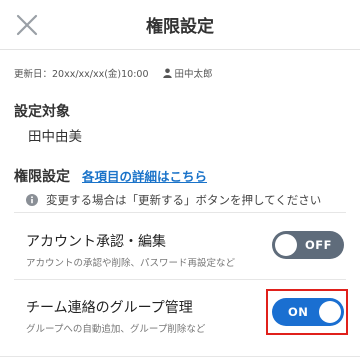  Describe the element at coordinates (184, 200) in the screenshot. I see `notice-text: 変更する場合は「更新する」ボタンを押してください` at that location.